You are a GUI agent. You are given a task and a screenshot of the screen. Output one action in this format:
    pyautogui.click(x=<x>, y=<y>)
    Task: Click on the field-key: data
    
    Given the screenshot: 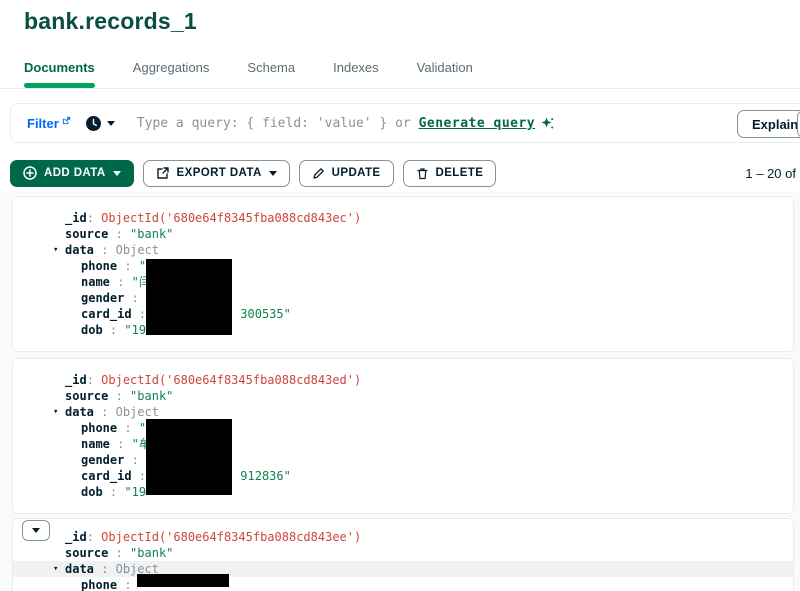 What is the action you would take?
    pyautogui.click(x=79, y=412)
    